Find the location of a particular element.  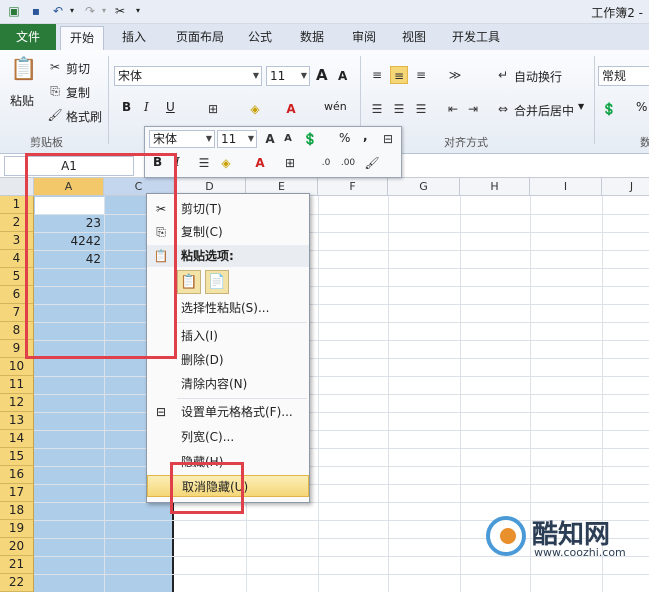

paste-icon: 📋 is located at coordinates (24, 70).